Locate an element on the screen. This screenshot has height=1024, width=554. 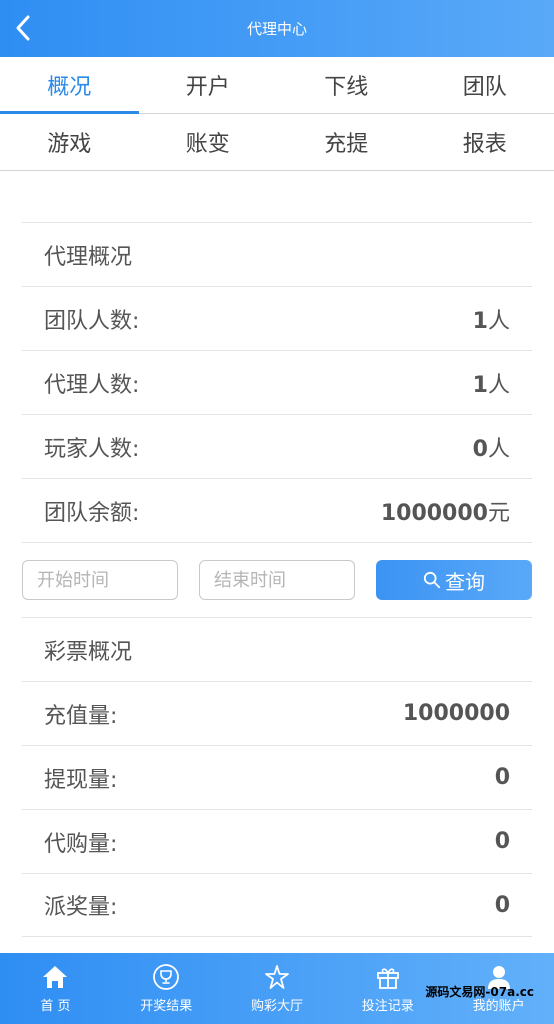
tabbar-home: 首 页 is located at coordinates (55, 988).